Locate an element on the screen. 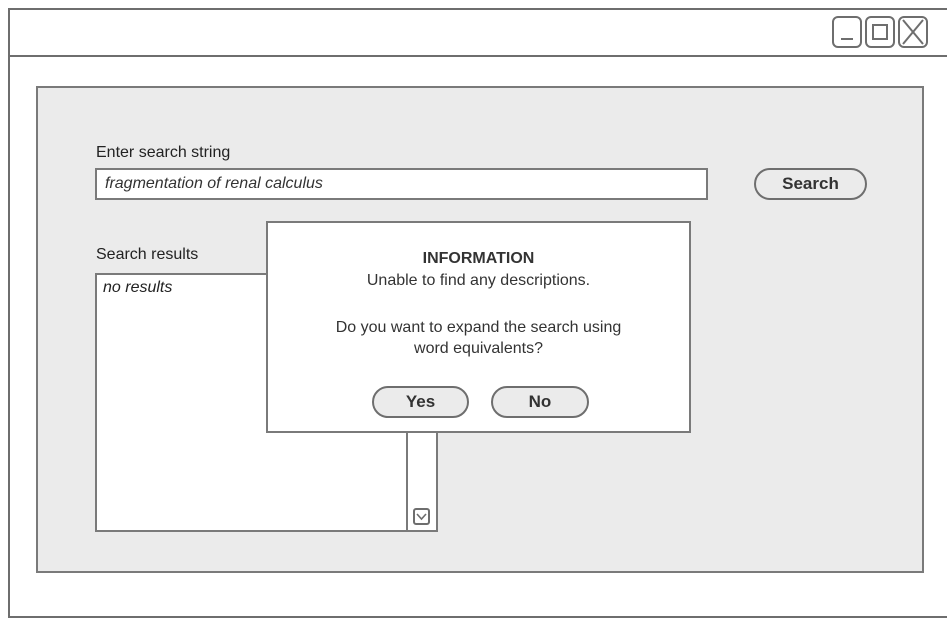 This screenshot has width=947, height=618. dialog-title: INFORMATION is located at coordinates (478, 258).